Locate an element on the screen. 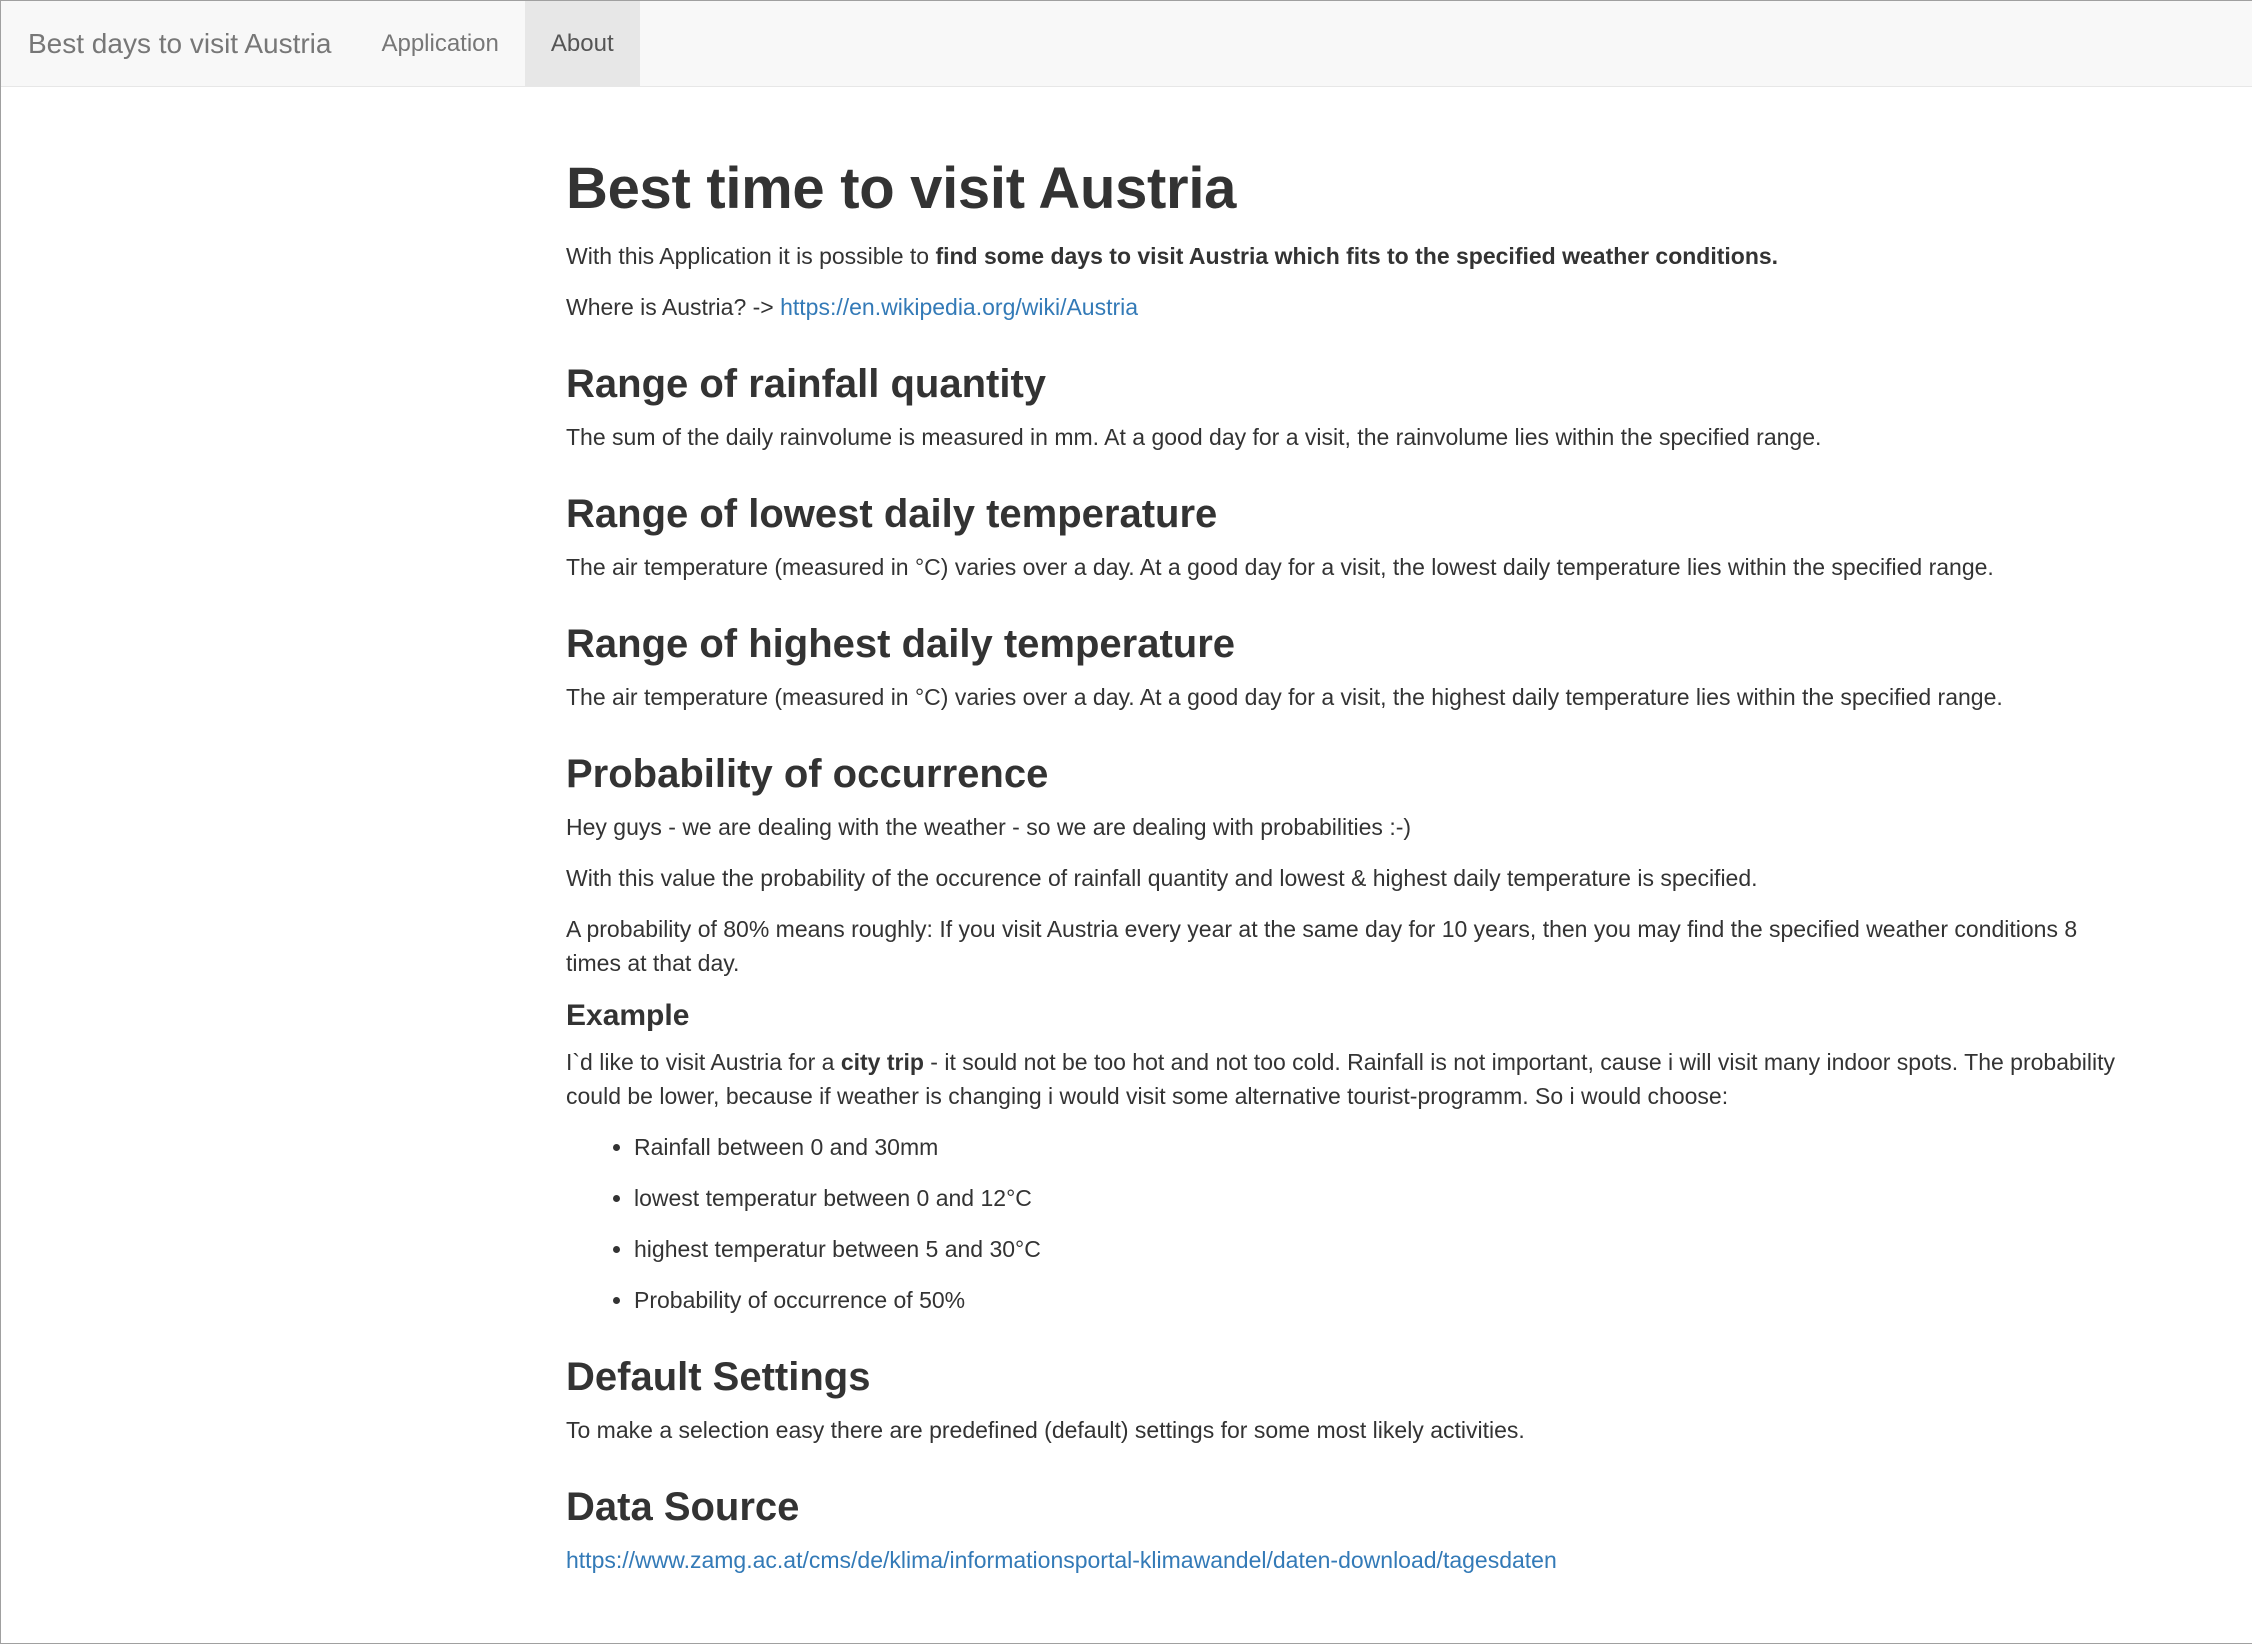 The width and height of the screenshot is (2254, 1646). default-settings-heading: Default Settings is located at coordinates (718, 1377).